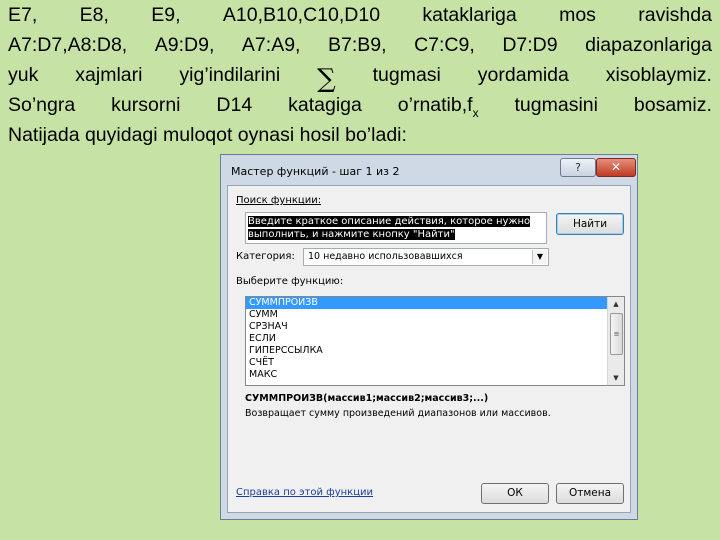 The image size is (720, 540). Describe the element at coordinates (658, 75) in the screenshot. I see `word: xisoblaymiz.` at that location.